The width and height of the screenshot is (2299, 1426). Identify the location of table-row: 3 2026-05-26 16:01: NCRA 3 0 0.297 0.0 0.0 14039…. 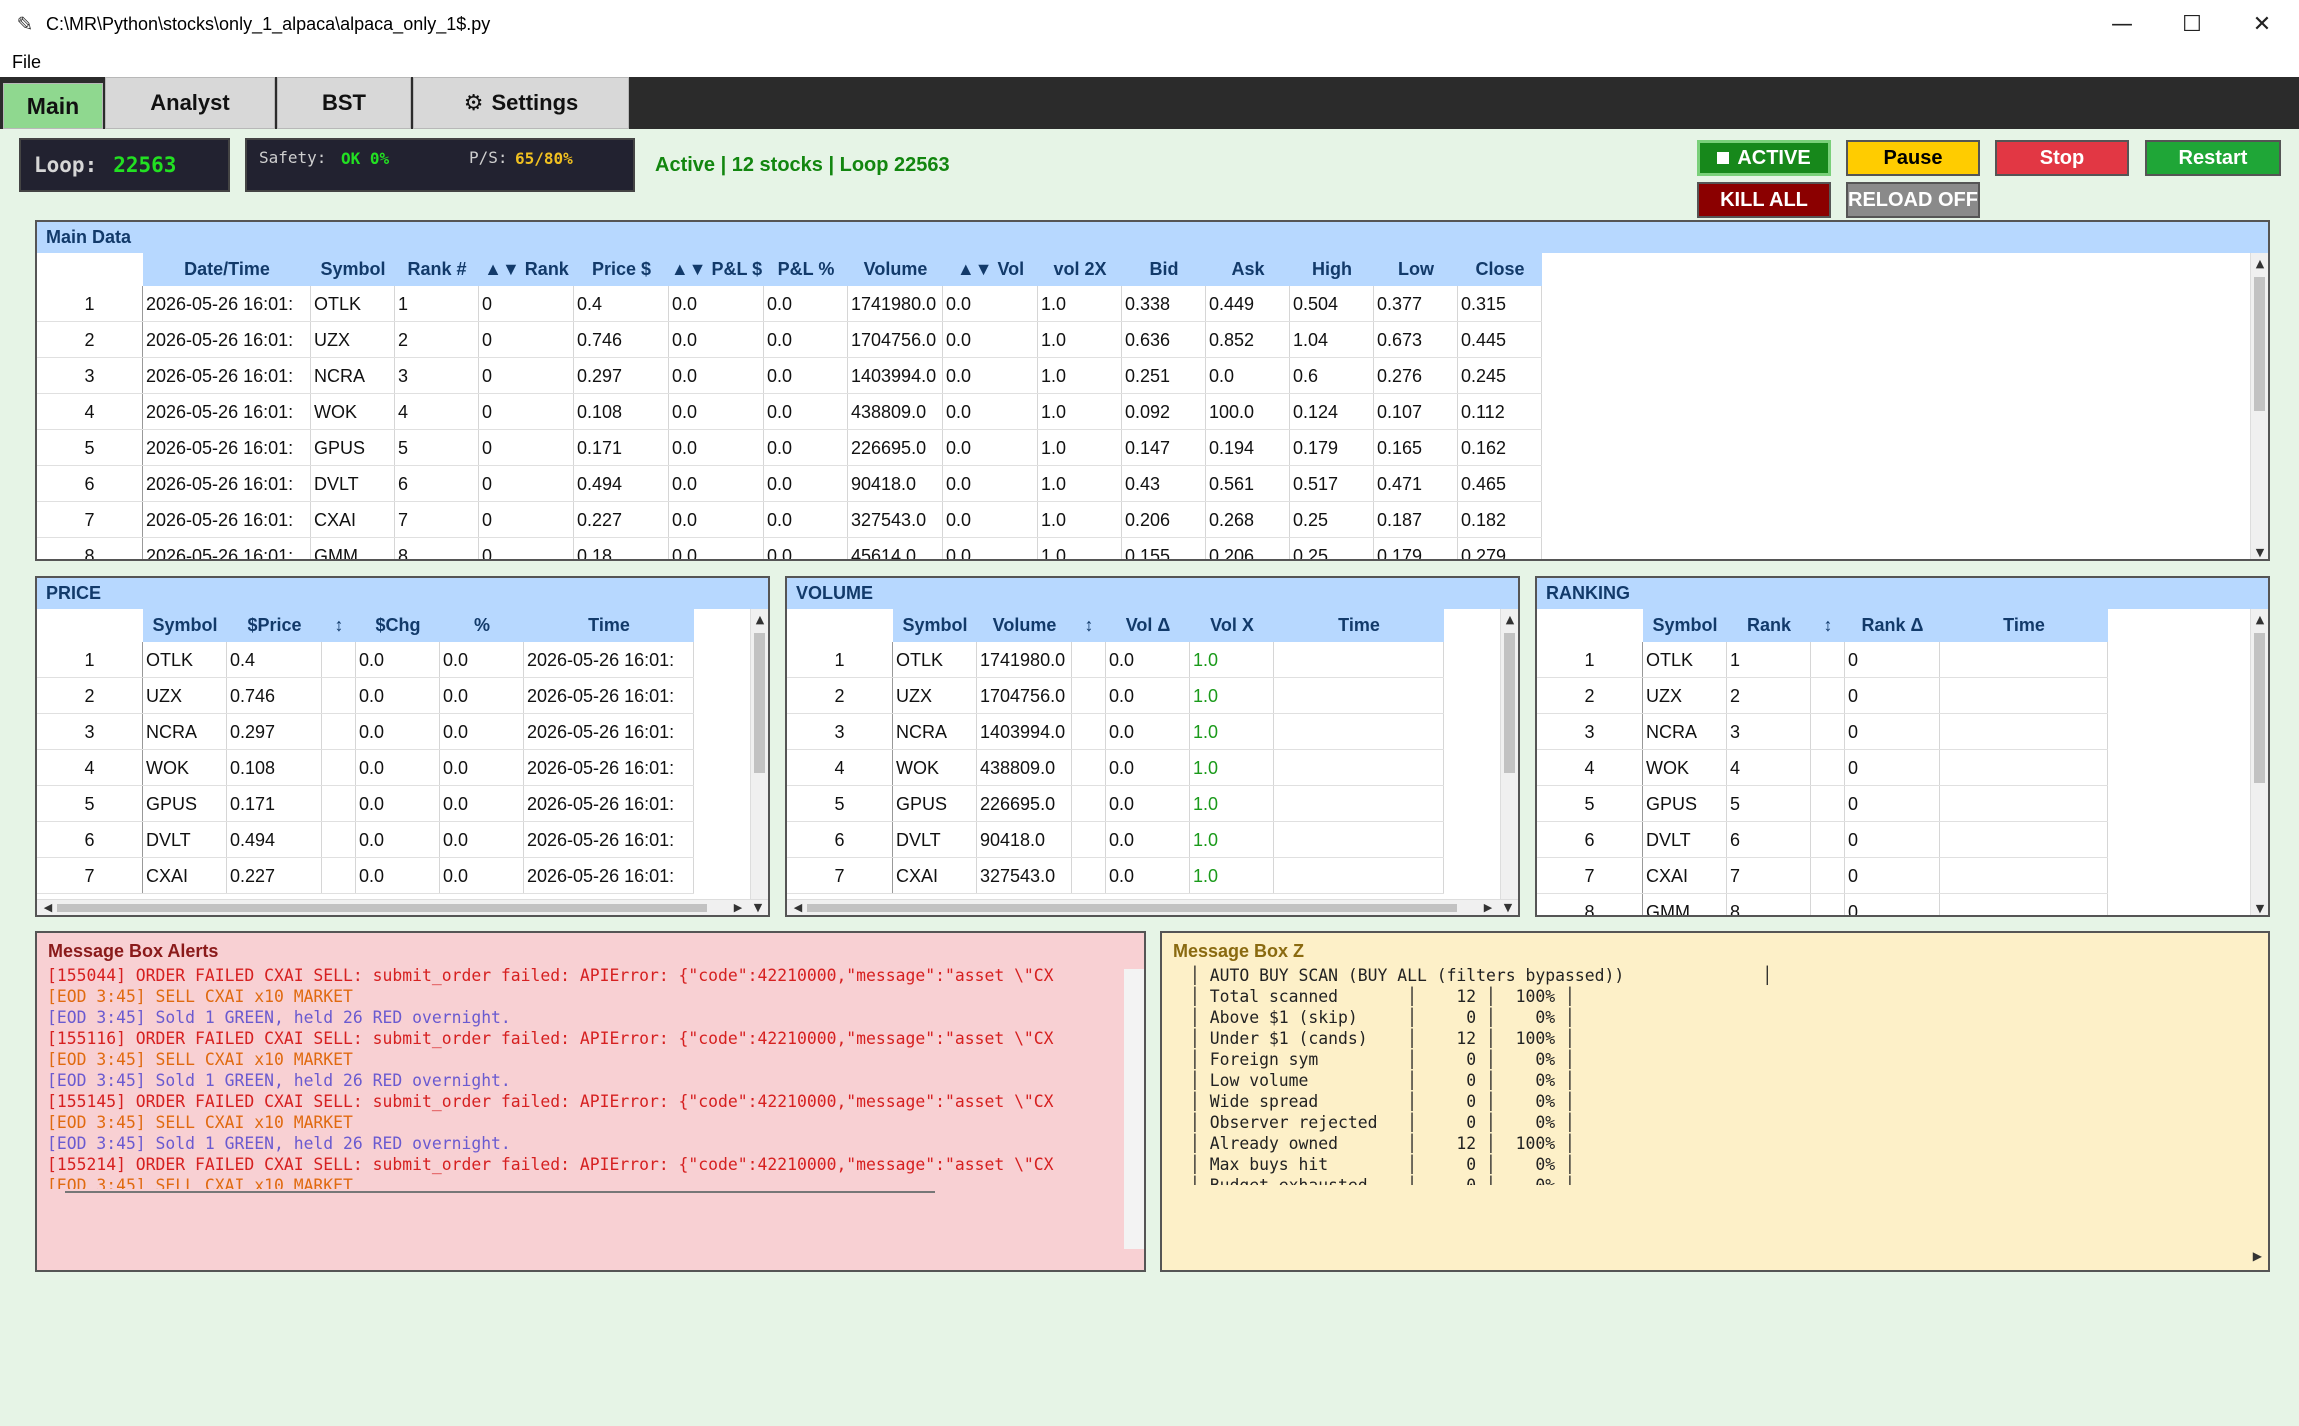
(789, 376).